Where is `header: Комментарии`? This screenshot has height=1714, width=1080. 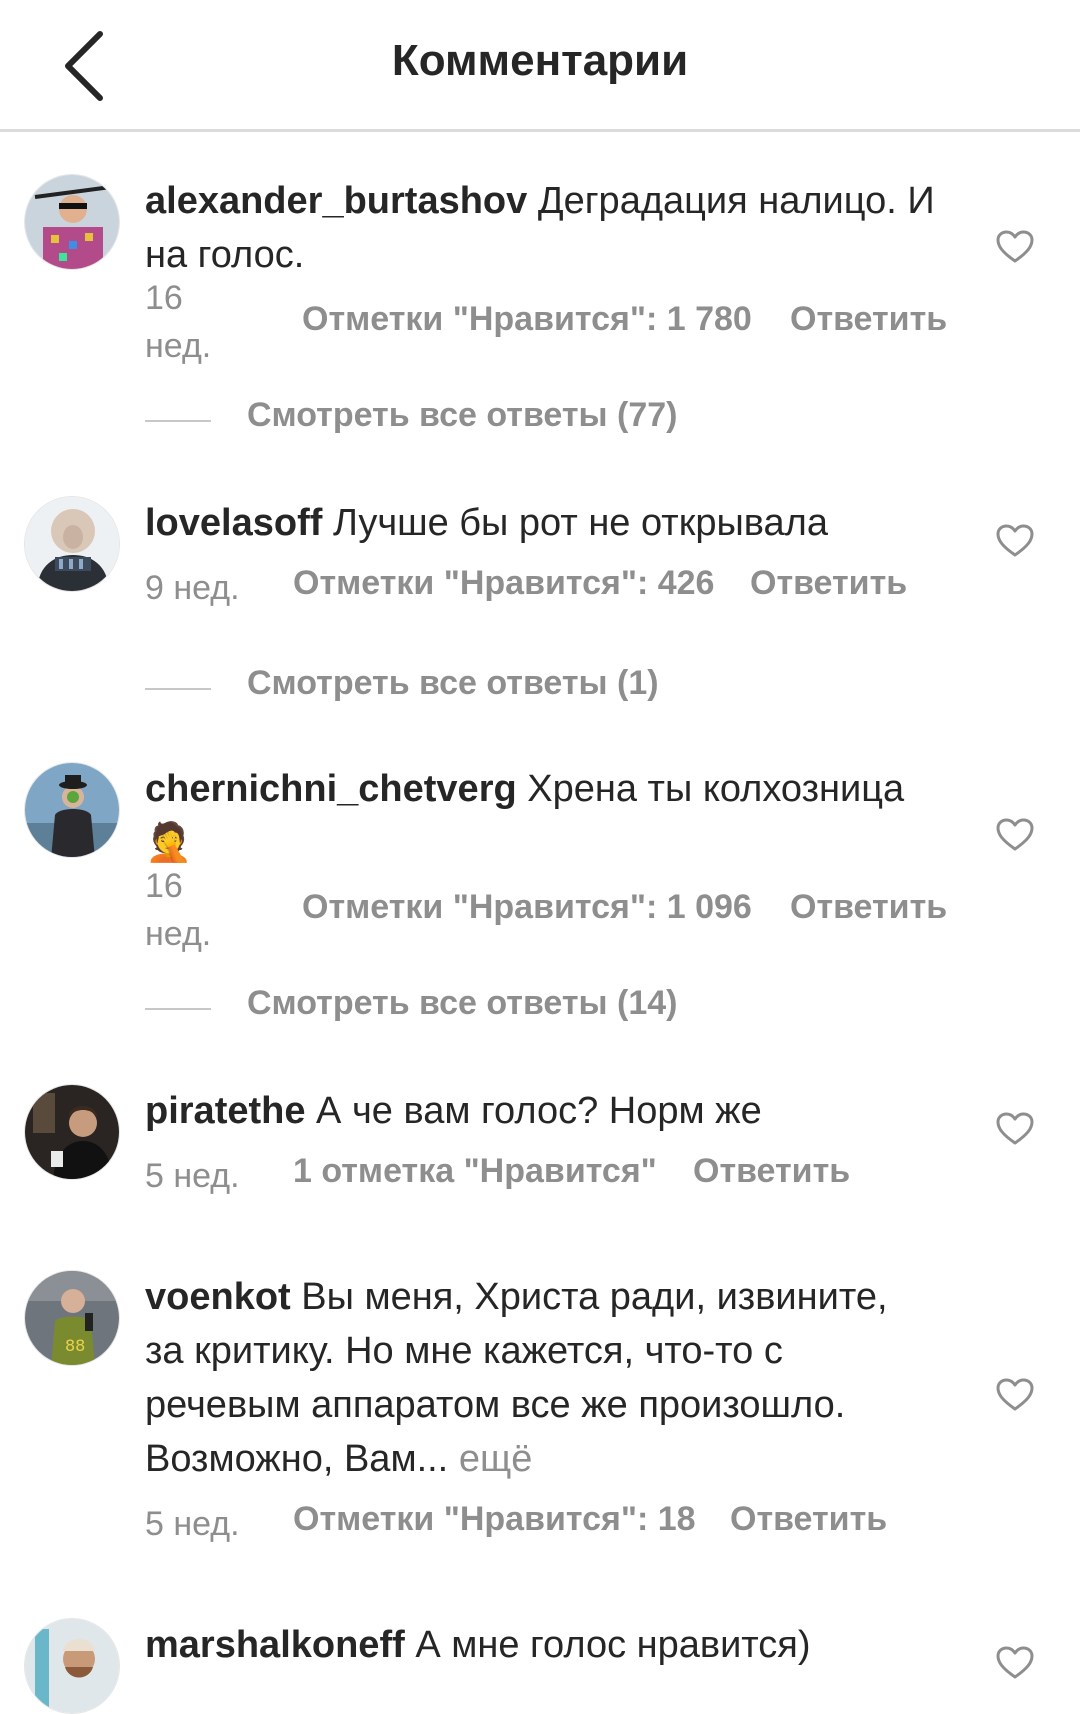
header: Комментарии is located at coordinates (540, 66).